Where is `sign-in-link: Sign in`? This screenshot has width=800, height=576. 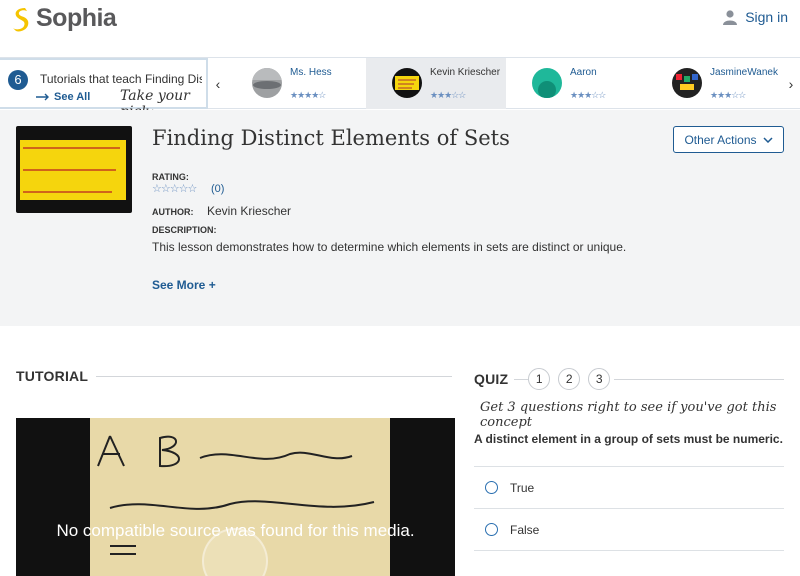
sign-in-link: Sign in is located at coordinates (755, 17).